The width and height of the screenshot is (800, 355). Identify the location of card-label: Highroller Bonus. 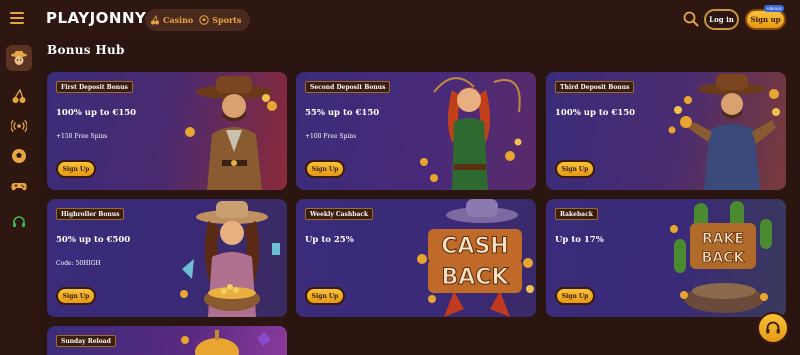
(90, 214).